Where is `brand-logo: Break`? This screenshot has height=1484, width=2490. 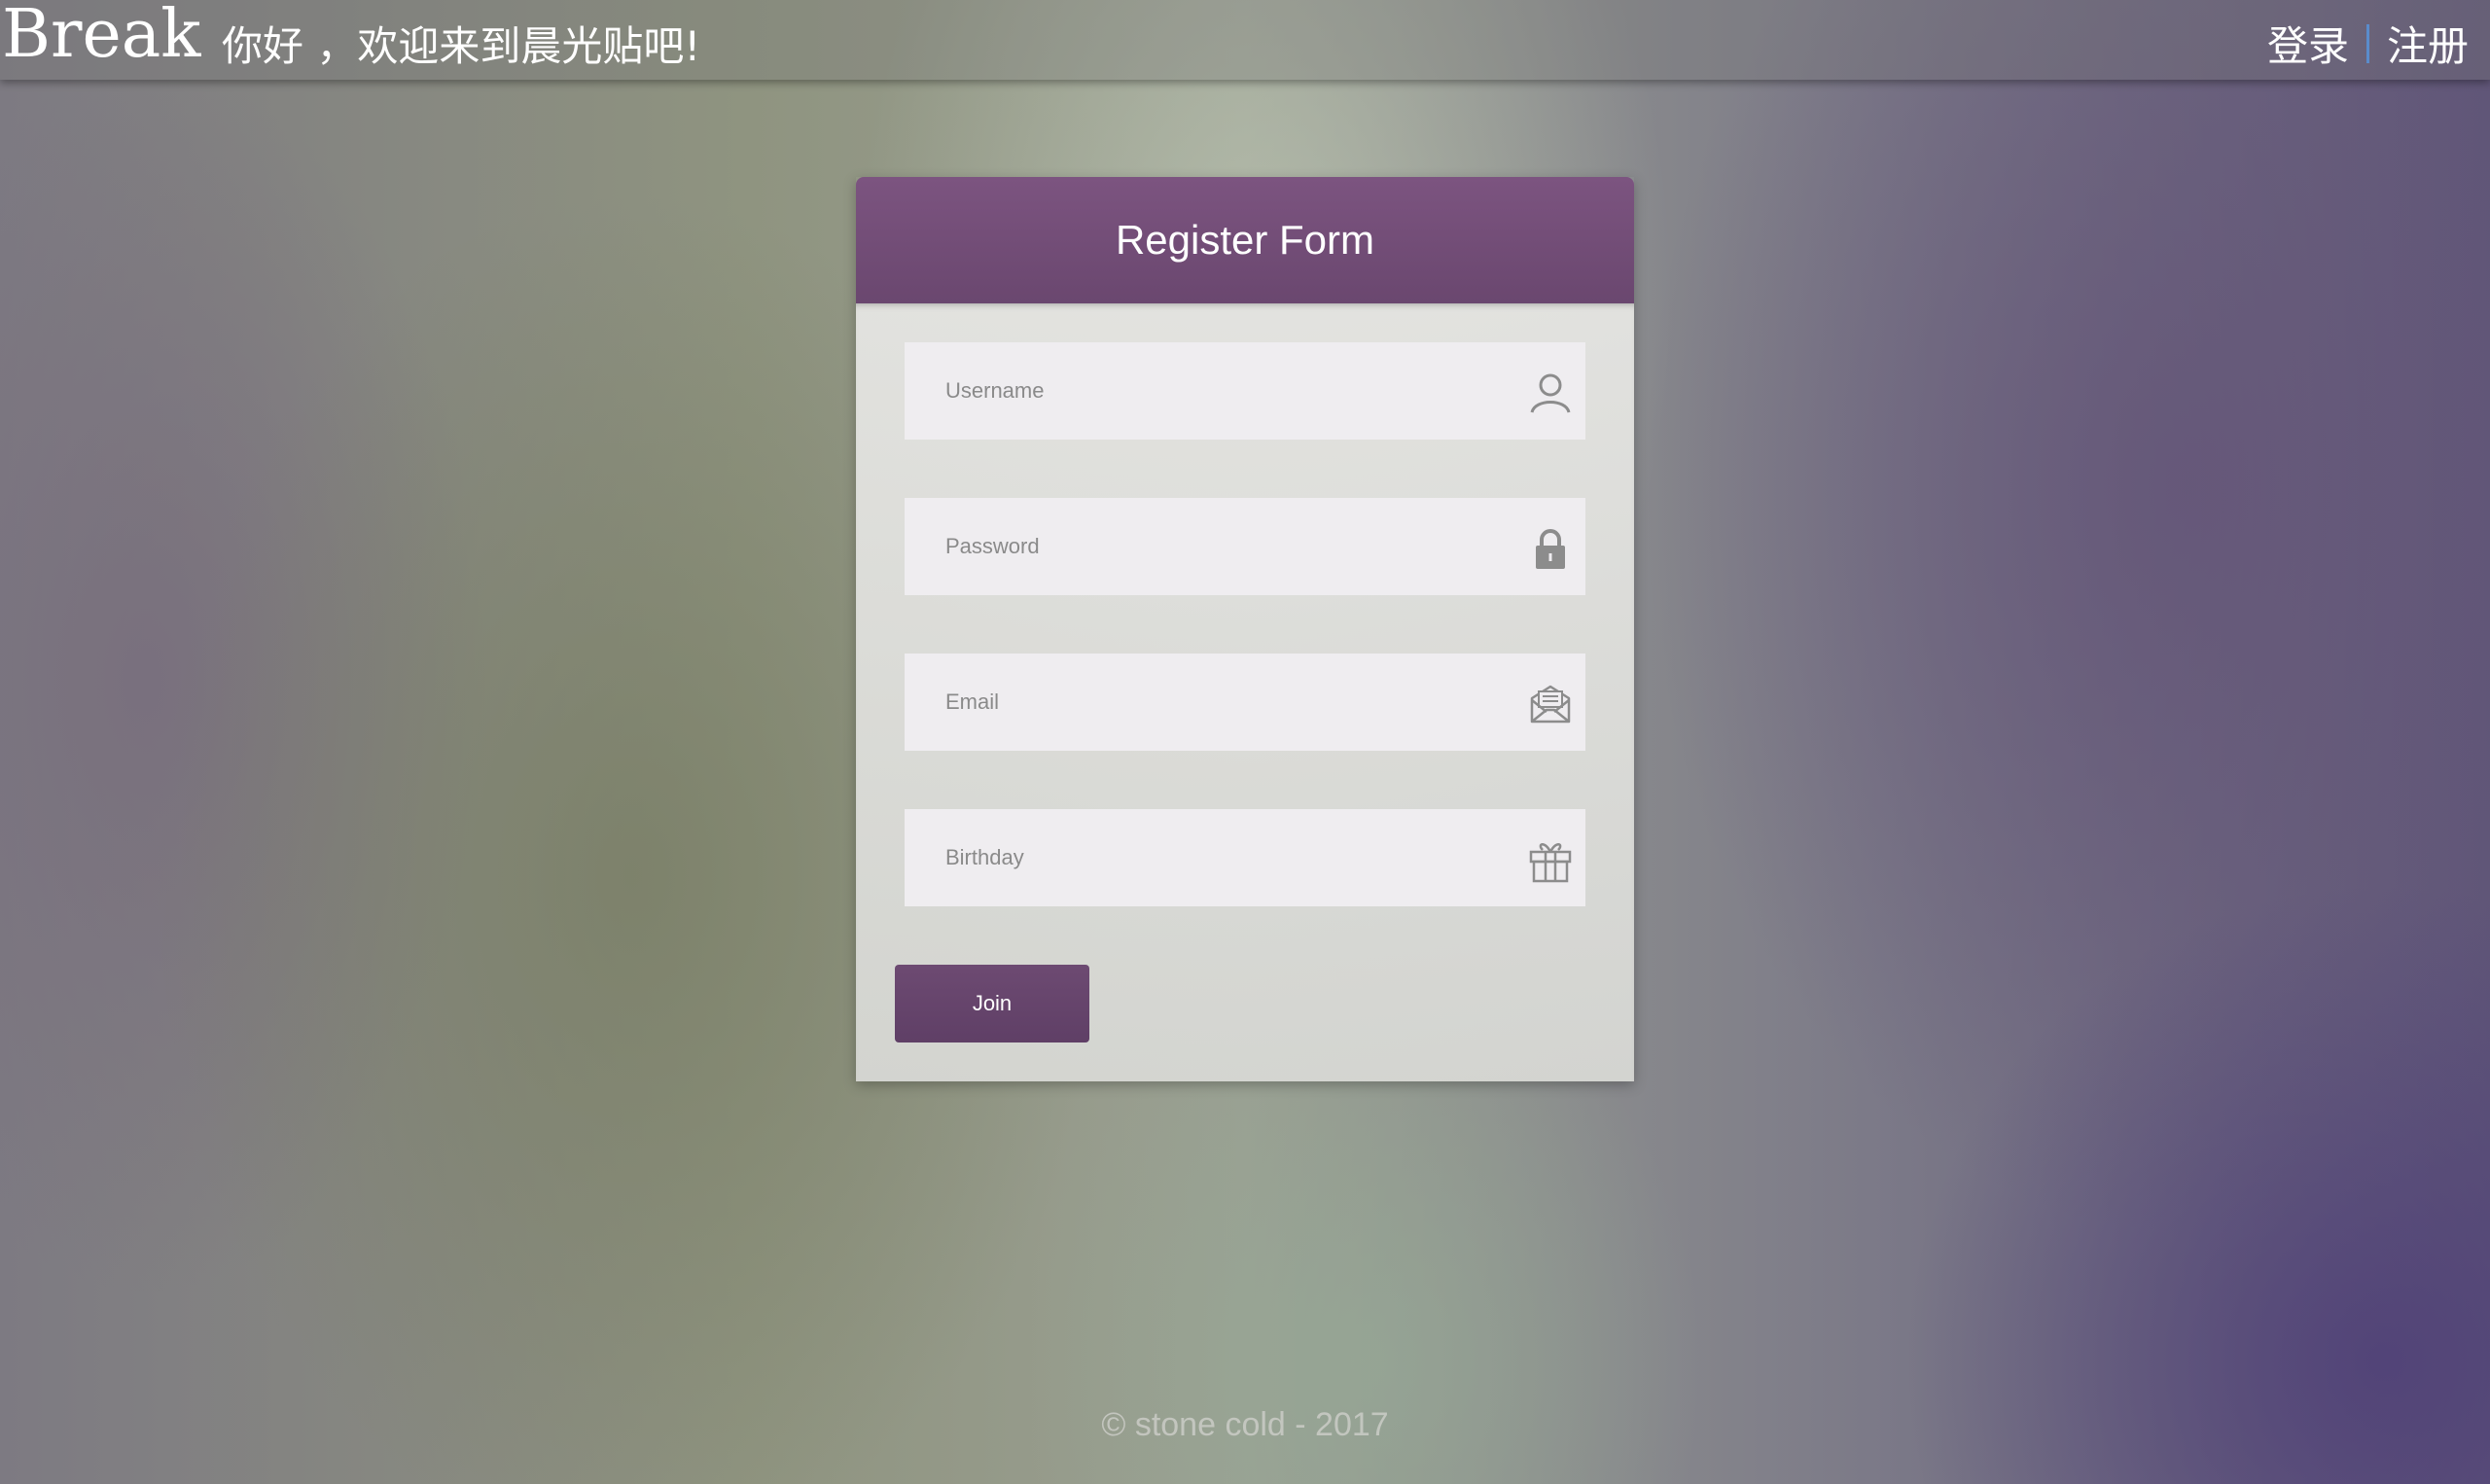
brand-logo: Break is located at coordinates (101, 37).